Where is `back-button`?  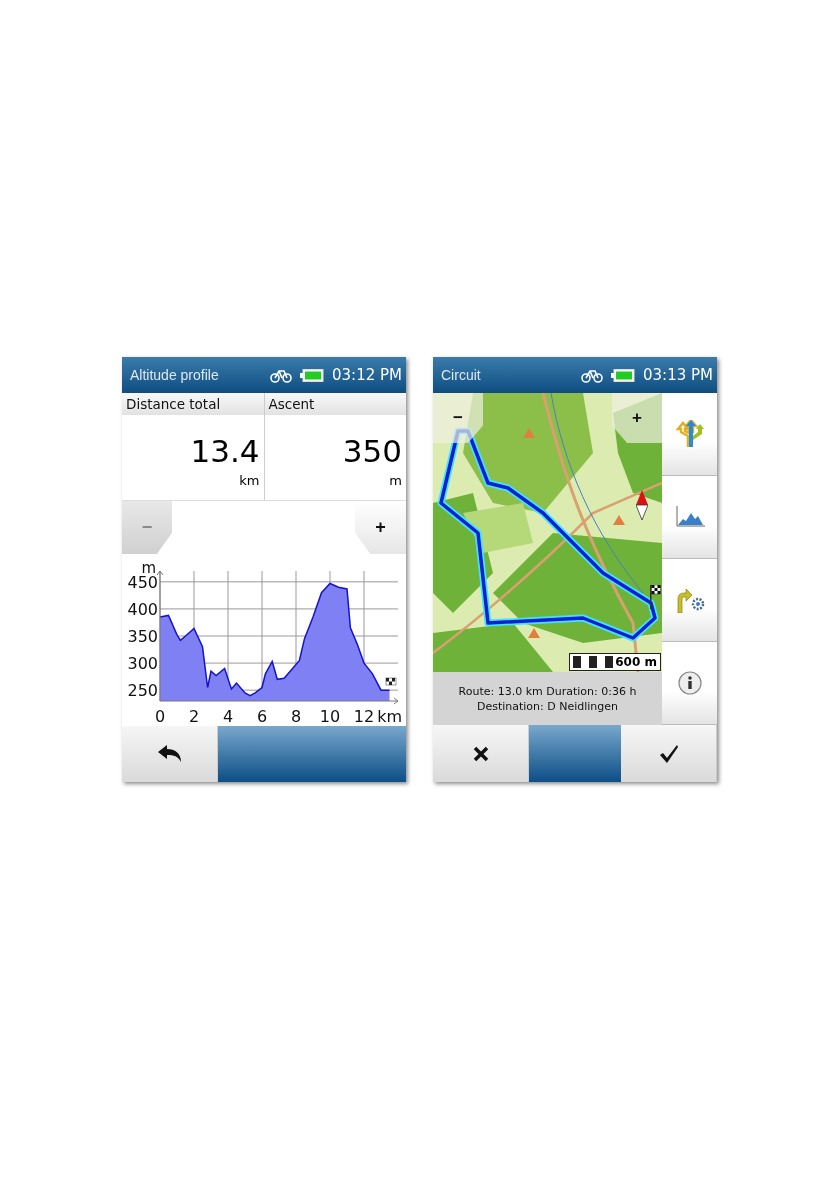 back-button is located at coordinates (170, 754).